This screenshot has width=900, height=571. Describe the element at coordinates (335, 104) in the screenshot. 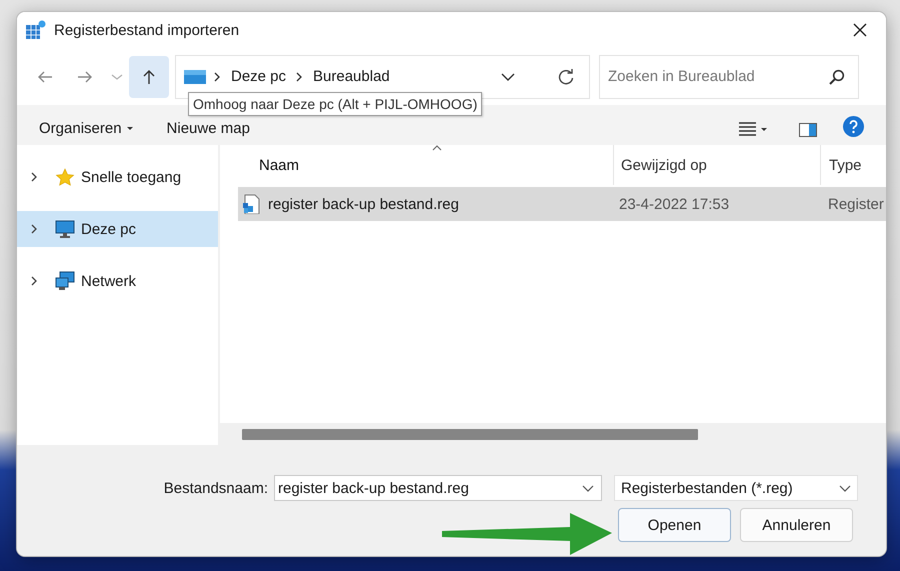

I see `tooltip: Omhoog naar Deze pc (Alt + PIJL-OMHOOG)` at that location.